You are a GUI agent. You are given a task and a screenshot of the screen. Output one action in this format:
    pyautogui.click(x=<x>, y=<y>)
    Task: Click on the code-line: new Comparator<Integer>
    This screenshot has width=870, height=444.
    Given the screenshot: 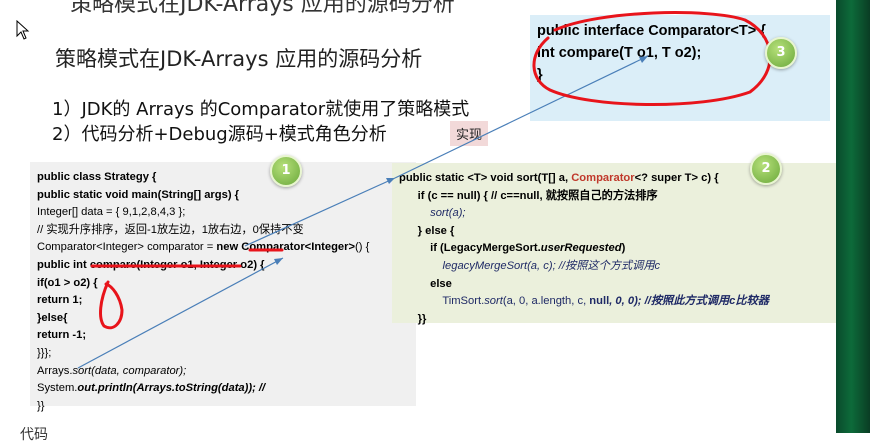 What is the action you would take?
    pyautogui.click(x=286, y=247)
    